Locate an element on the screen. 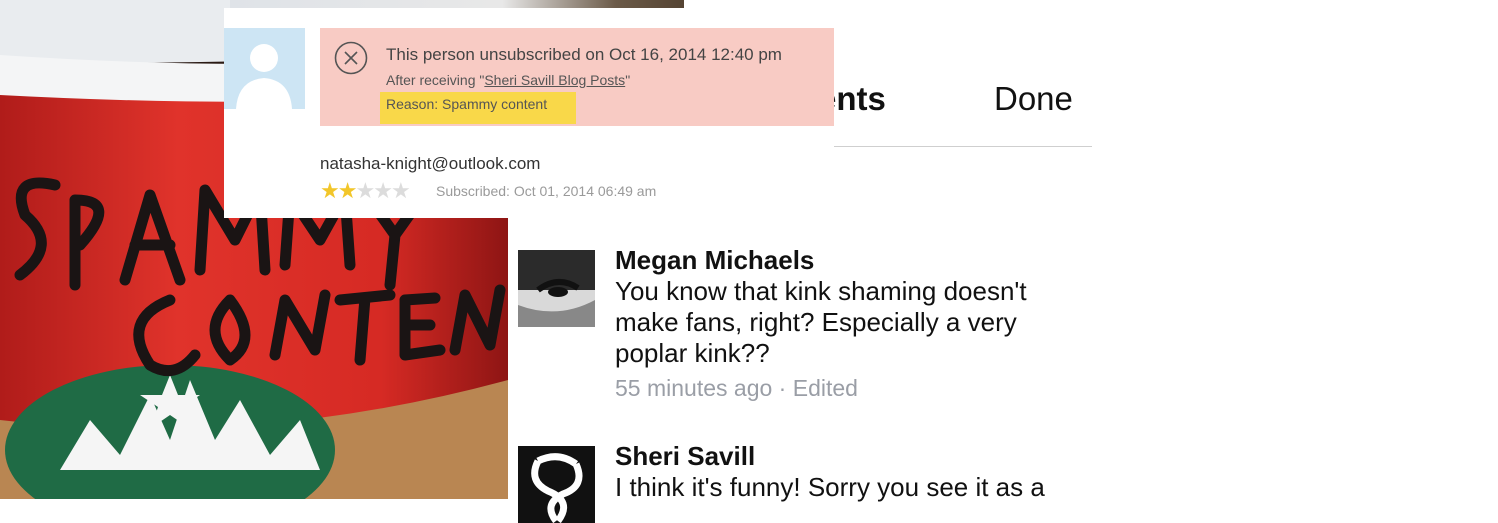 This screenshot has height=523, width=1498. done-button: Done is located at coordinates (1033, 99).